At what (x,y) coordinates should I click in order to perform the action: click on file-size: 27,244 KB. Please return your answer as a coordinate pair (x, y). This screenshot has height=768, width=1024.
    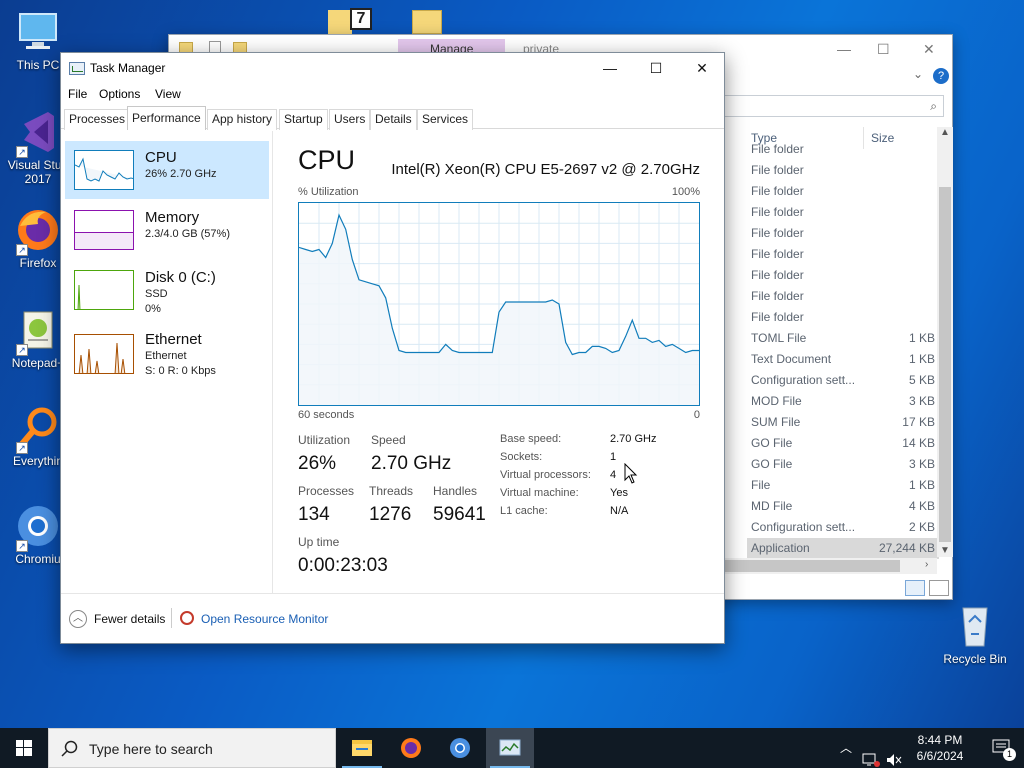
    Looking at the image, I should click on (906, 548).